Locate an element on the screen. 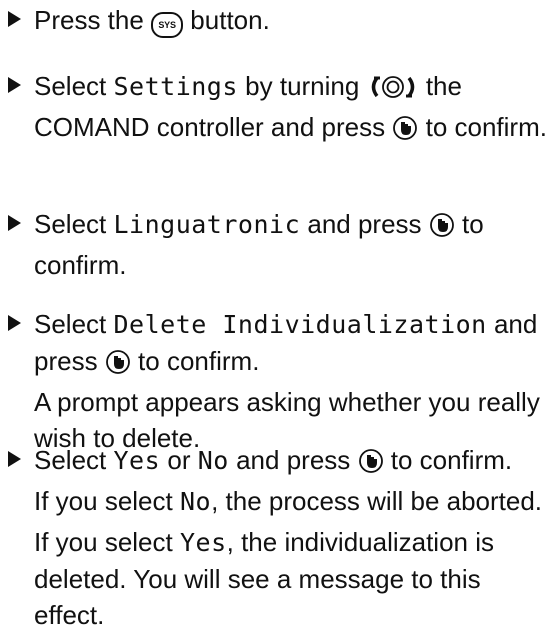  note-yes-pre: If you select is located at coordinates (103, 542).